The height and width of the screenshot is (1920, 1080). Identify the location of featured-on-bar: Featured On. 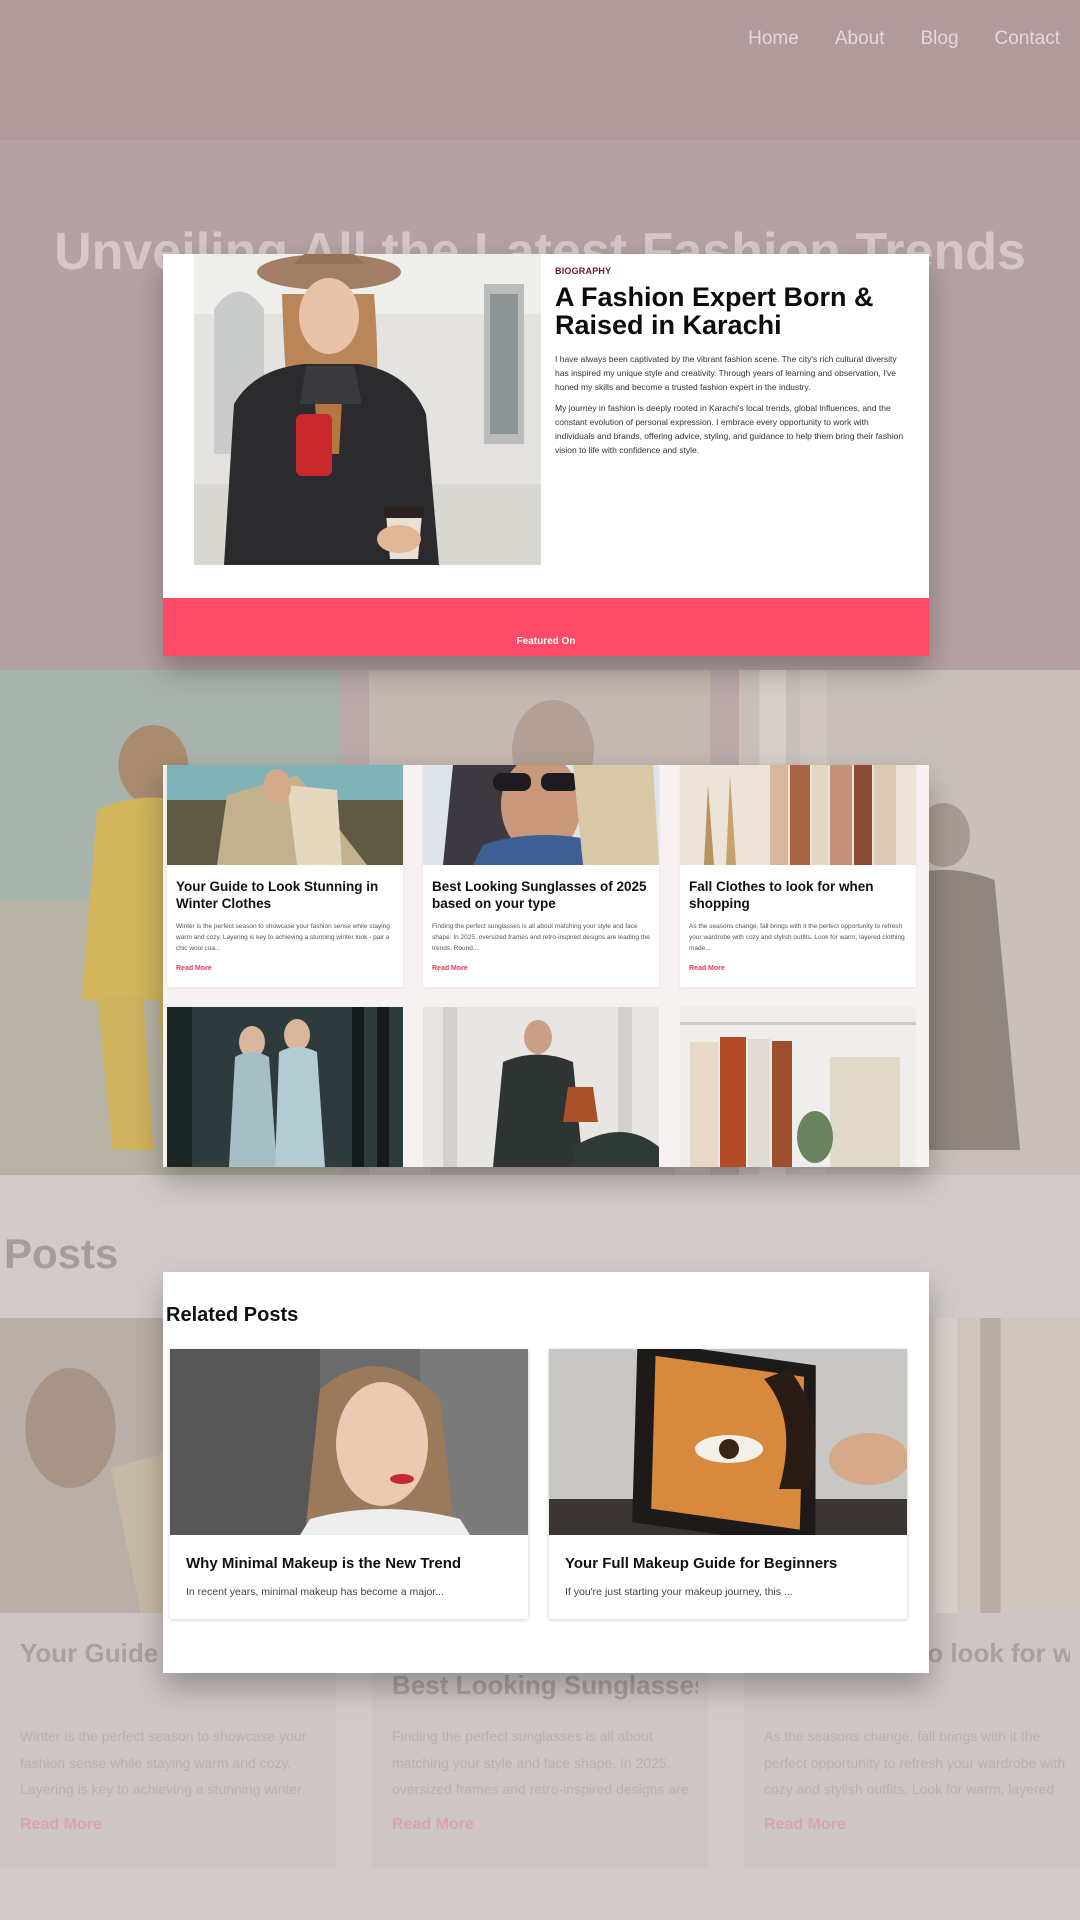
(546, 627).